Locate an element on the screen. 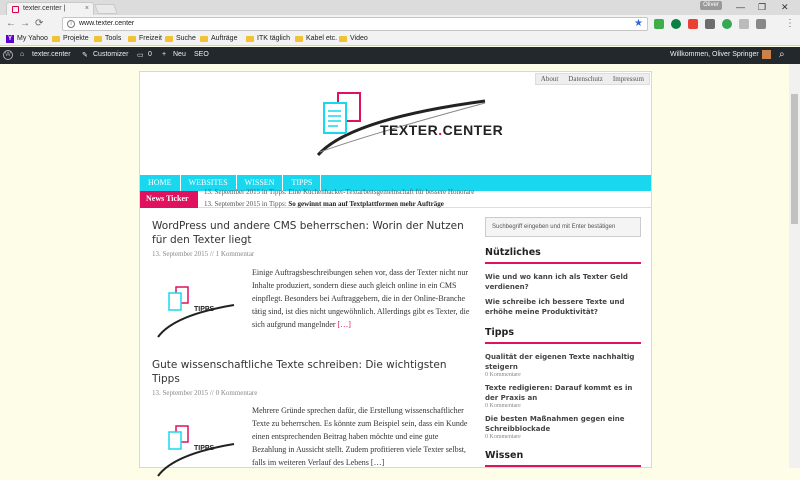 The height and width of the screenshot is (480, 800). nav-home: HOME is located at coordinates (160, 183).